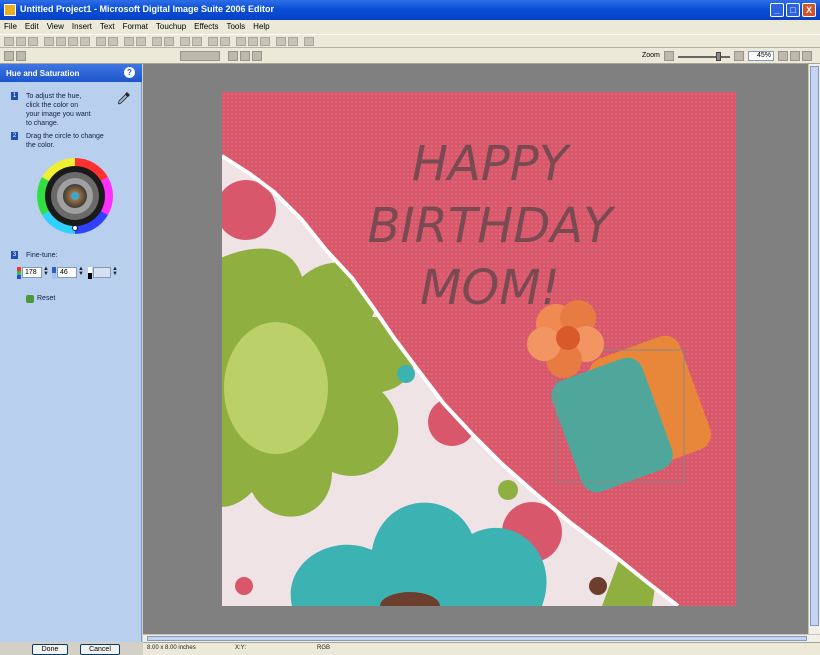 The width and height of the screenshot is (820, 655). What do you see at coordinates (14, 255) in the screenshot?
I see `step-3-number: 3` at bounding box center [14, 255].